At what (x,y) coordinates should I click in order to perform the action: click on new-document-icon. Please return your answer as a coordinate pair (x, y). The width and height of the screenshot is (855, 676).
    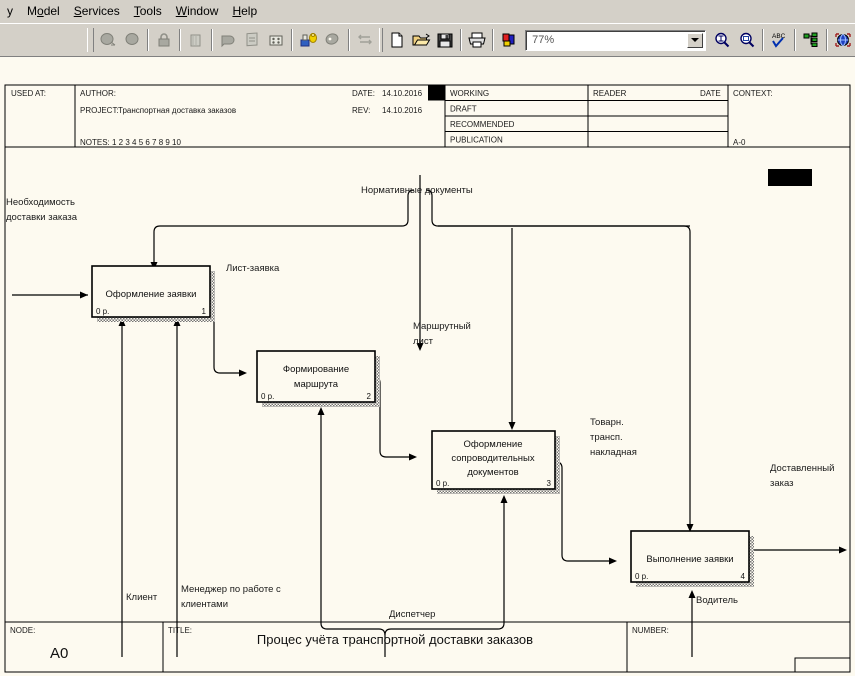
    Looking at the image, I should click on (397, 40).